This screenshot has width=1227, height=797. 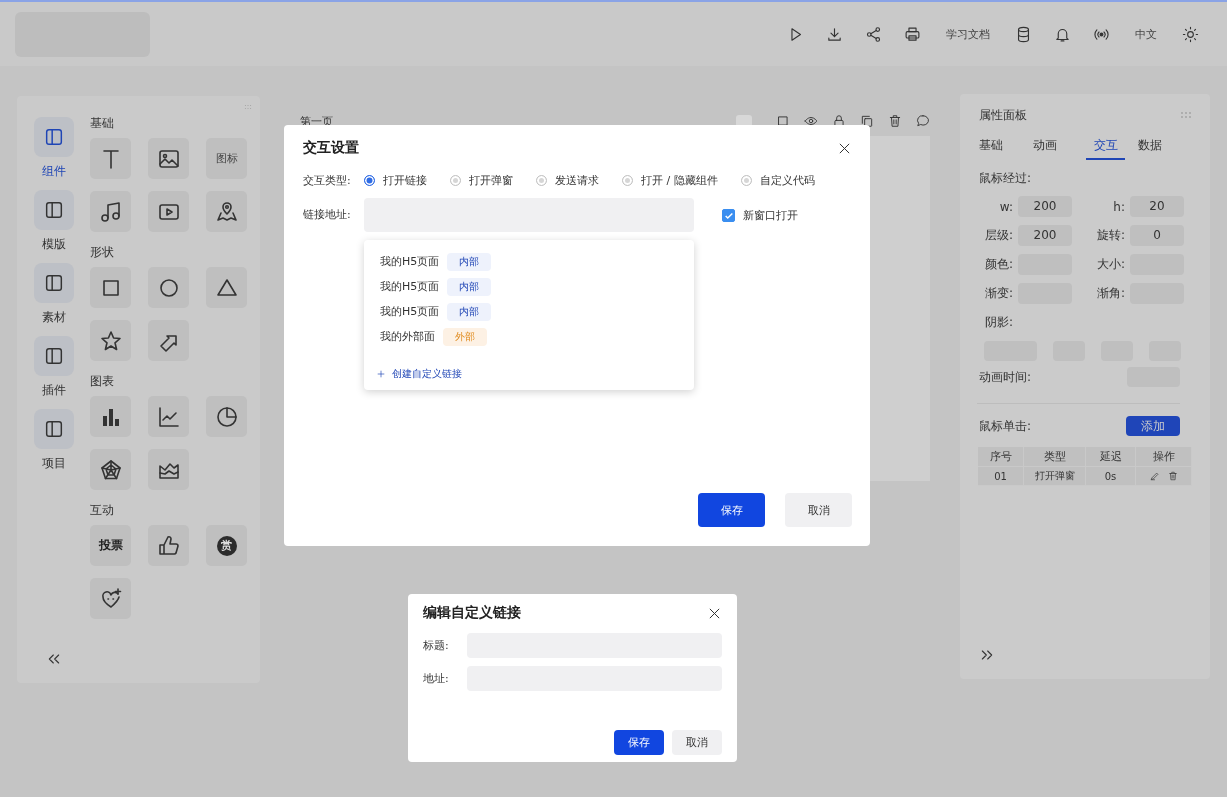 I want to click on checkmark-icon, so click(x=728, y=215).